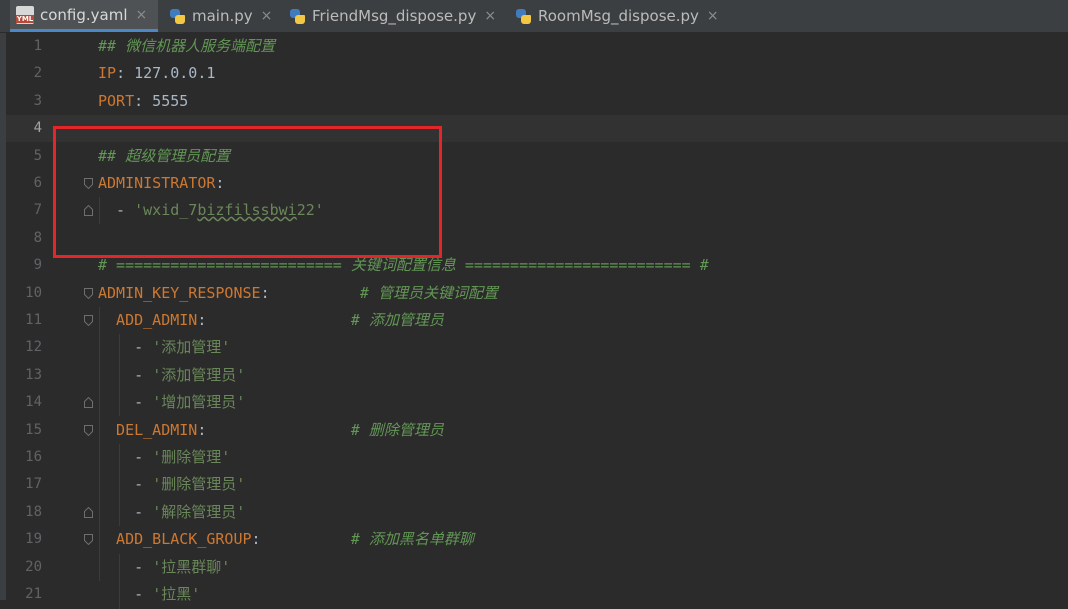 The height and width of the screenshot is (609, 1068). Describe the element at coordinates (199, 484) in the screenshot. I see `code-token: '删除管理员'` at that location.